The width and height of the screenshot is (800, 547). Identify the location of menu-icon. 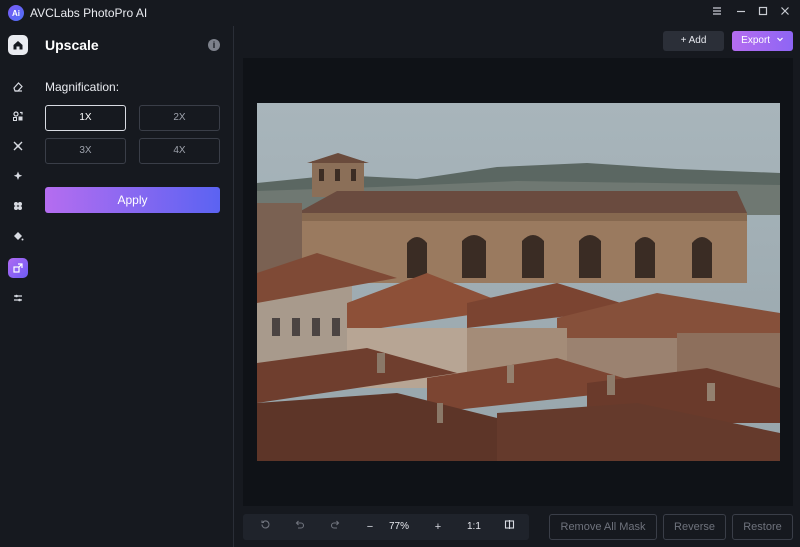
(717, 13).